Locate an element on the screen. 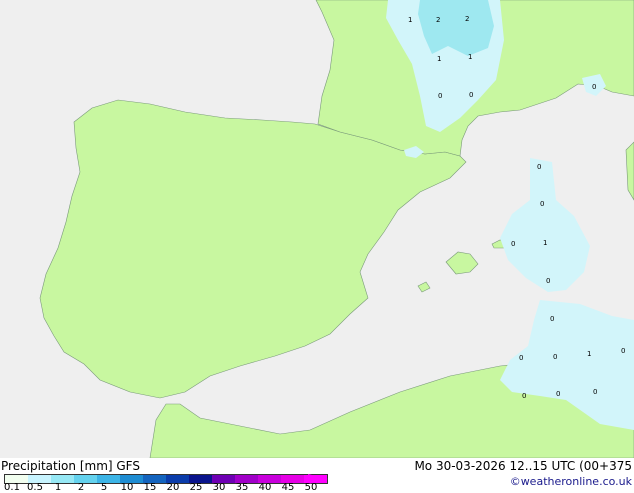 The width and height of the screenshot is (634, 493). scale-tick-label: 25 is located at coordinates (196, 487).